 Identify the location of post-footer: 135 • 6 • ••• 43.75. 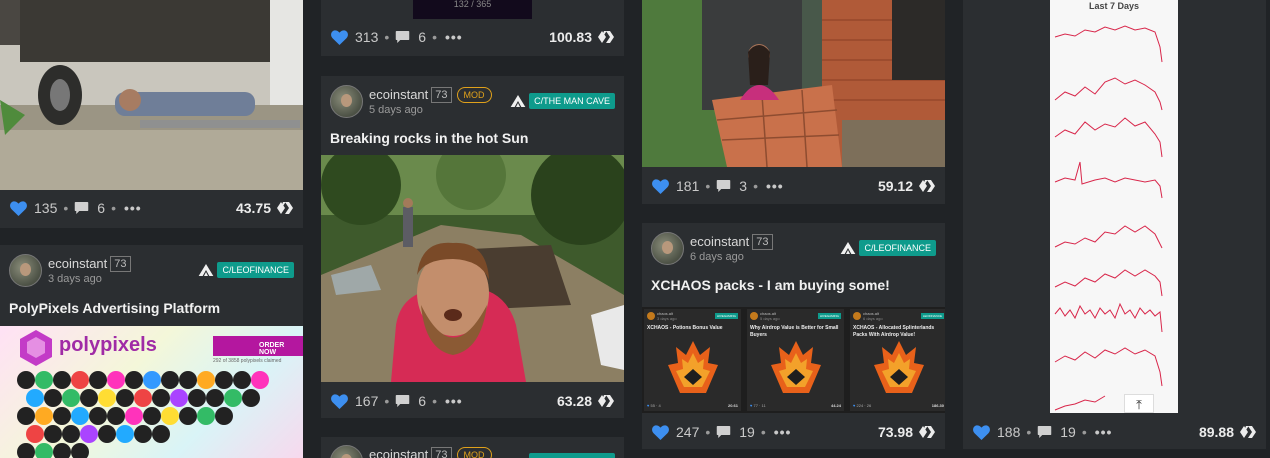
(151, 208).